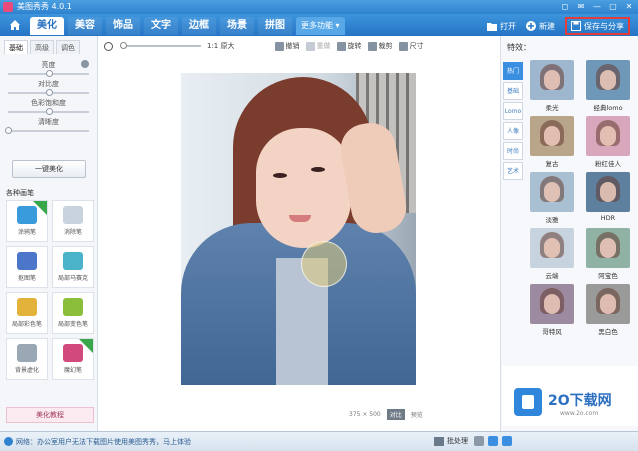  What do you see at coordinates (20, 193) in the screenshot?
I see `brushes-title: 各种画笔` at bounding box center [20, 193].